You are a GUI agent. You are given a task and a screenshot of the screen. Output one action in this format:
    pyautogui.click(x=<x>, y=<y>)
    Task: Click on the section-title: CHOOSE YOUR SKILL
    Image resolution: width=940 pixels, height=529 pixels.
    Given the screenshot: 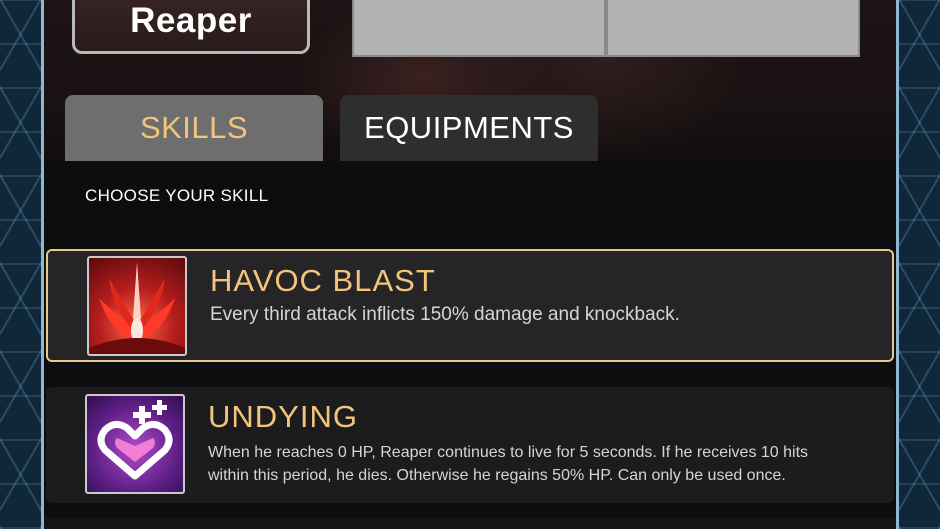 What is the action you would take?
    pyautogui.click(x=177, y=195)
    